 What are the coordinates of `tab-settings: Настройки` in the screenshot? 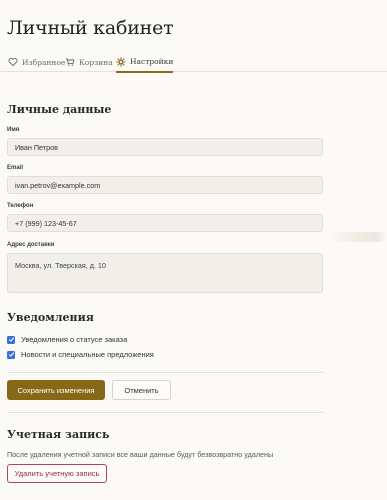 It's located at (145, 62).